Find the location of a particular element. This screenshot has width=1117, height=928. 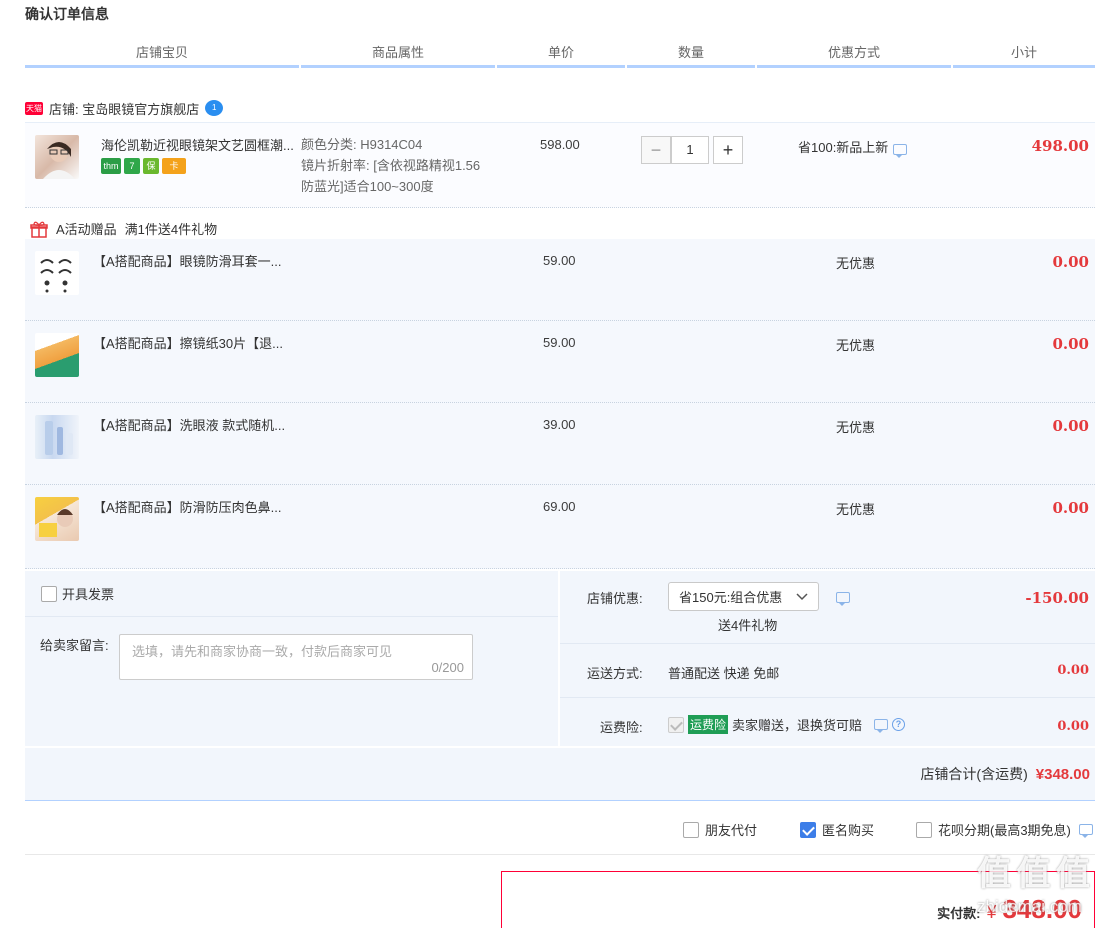

col-header-subtotal: 小计 is located at coordinates (1024, 54).